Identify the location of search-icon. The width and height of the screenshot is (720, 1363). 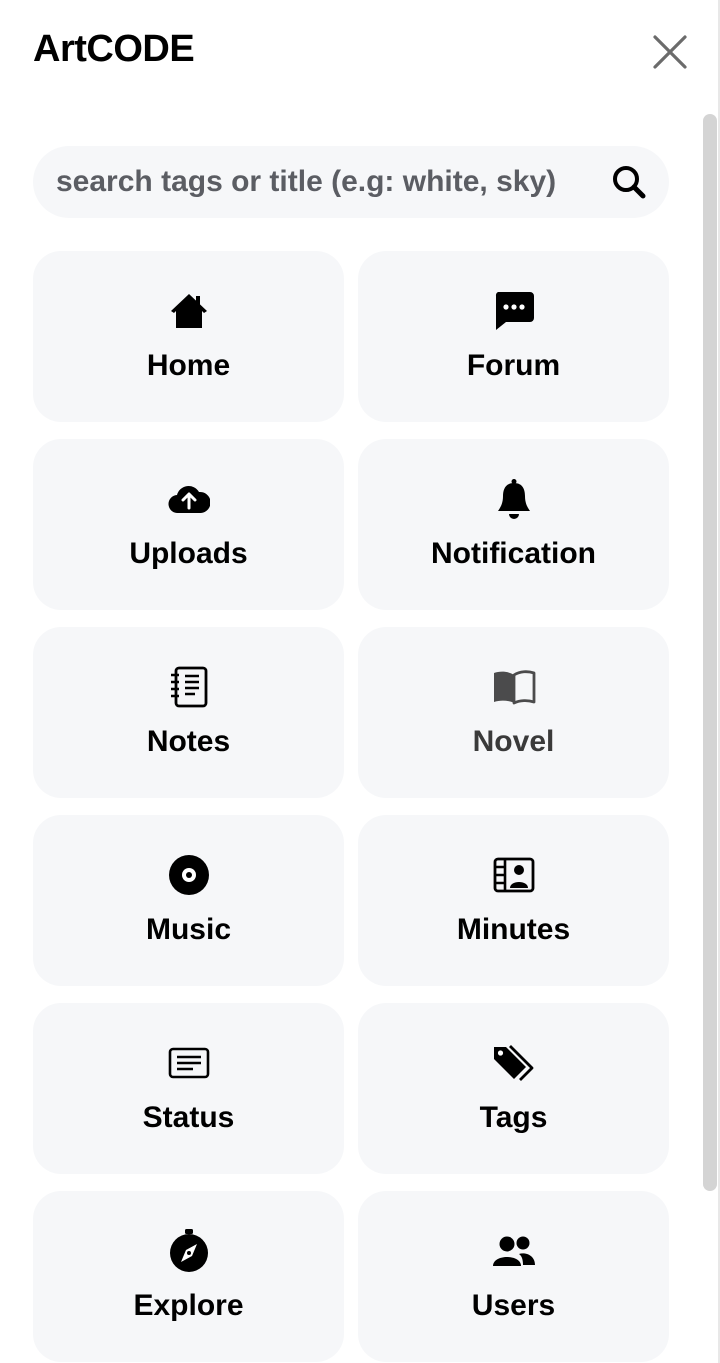
(629, 182).